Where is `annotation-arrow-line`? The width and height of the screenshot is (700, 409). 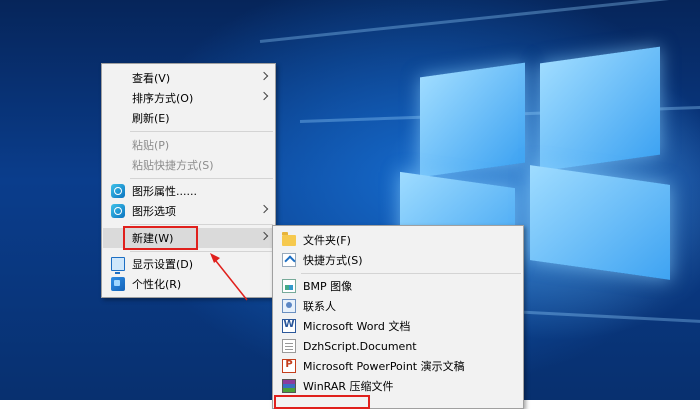
annotation-arrow-line is located at coordinates (229, 278).